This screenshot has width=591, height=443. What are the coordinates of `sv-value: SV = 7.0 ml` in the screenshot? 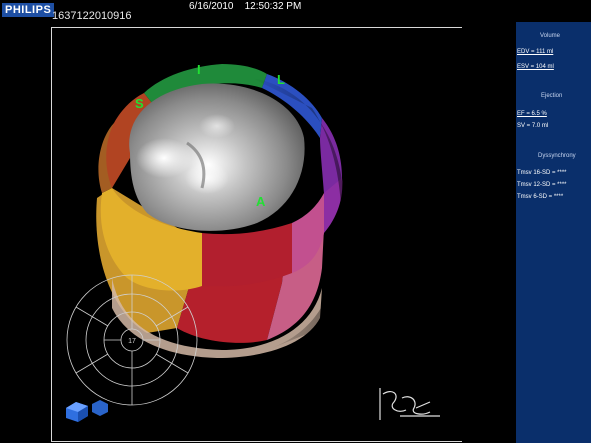 It's located at (533, 126).